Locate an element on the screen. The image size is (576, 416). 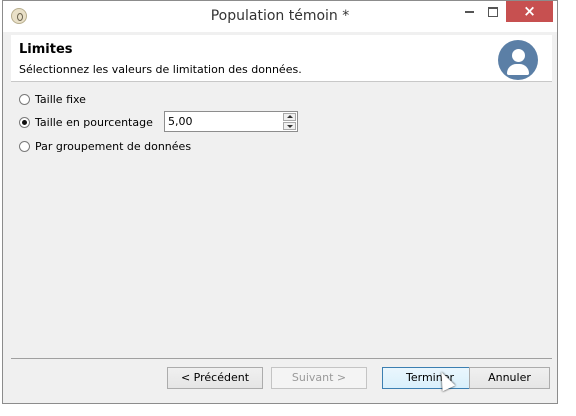
footer-divider is located at coordinates (281, 358).